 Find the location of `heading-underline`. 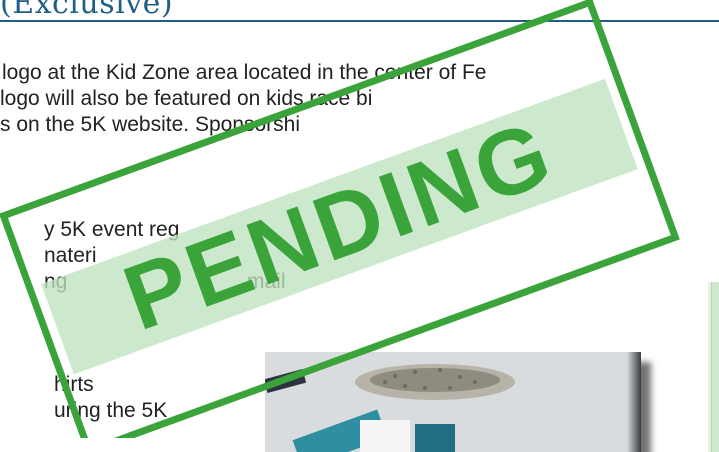

heading-underline is located at coordinates (359, 21).